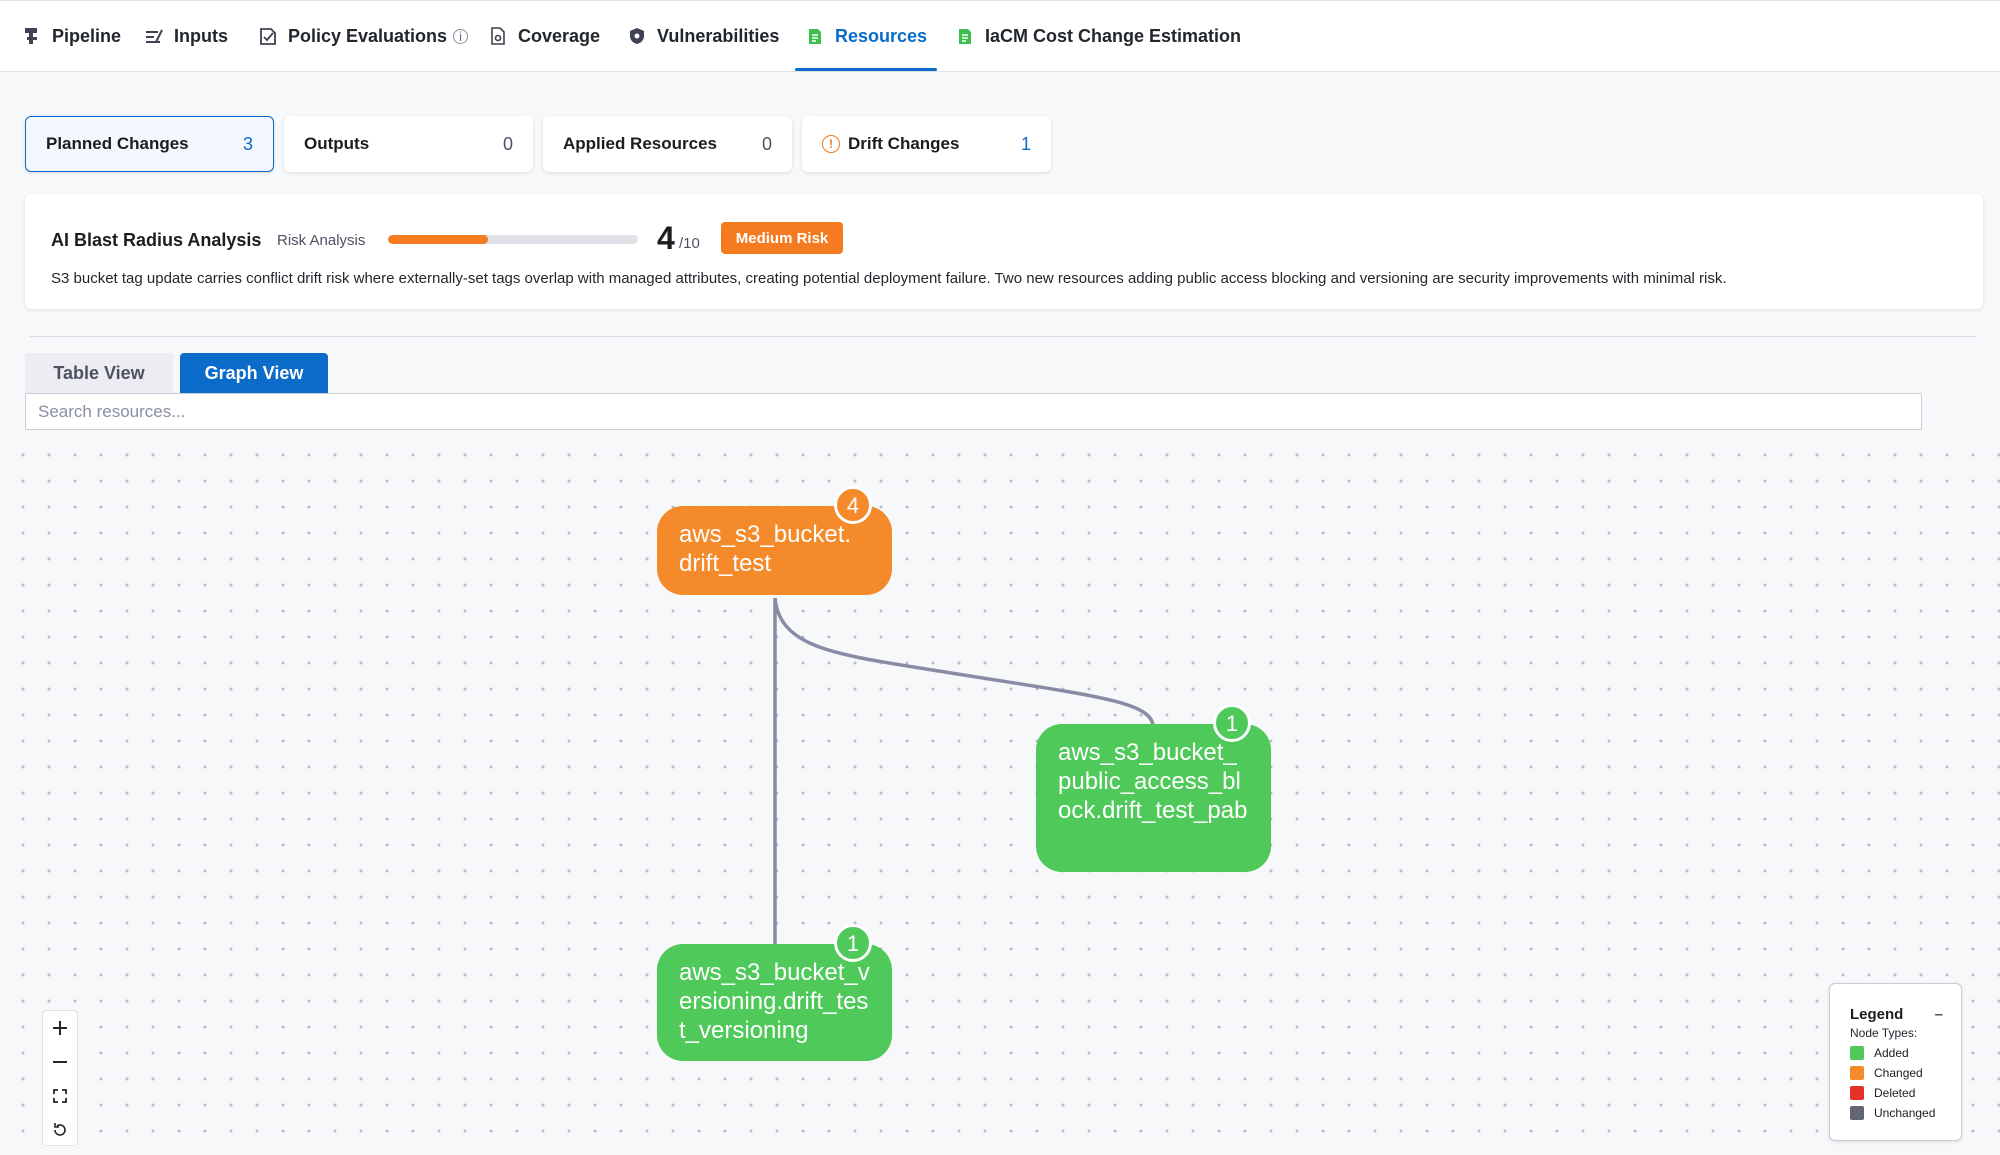 The image size is (2000, 1155). I want to click on tab-label: IaCM Cost Change Estimation, so click(1113, 35).